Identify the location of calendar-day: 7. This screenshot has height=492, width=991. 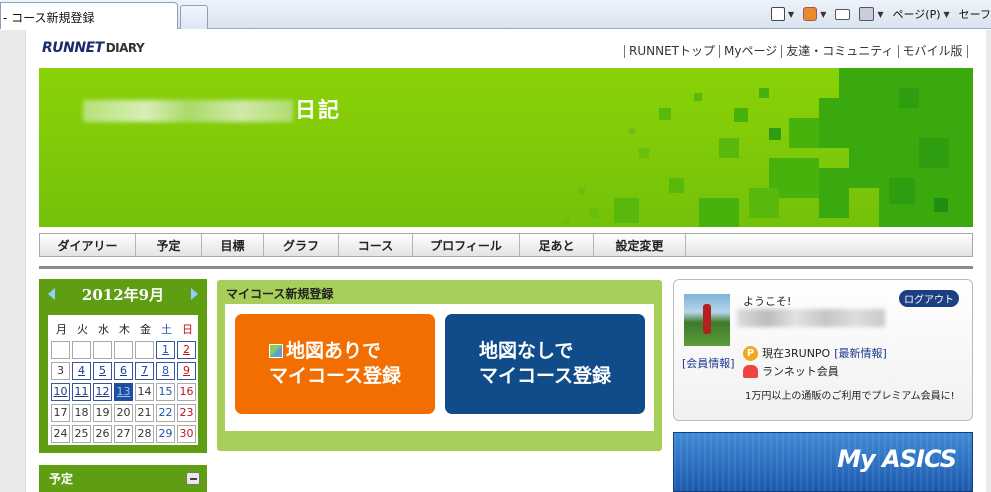
(144, 371).